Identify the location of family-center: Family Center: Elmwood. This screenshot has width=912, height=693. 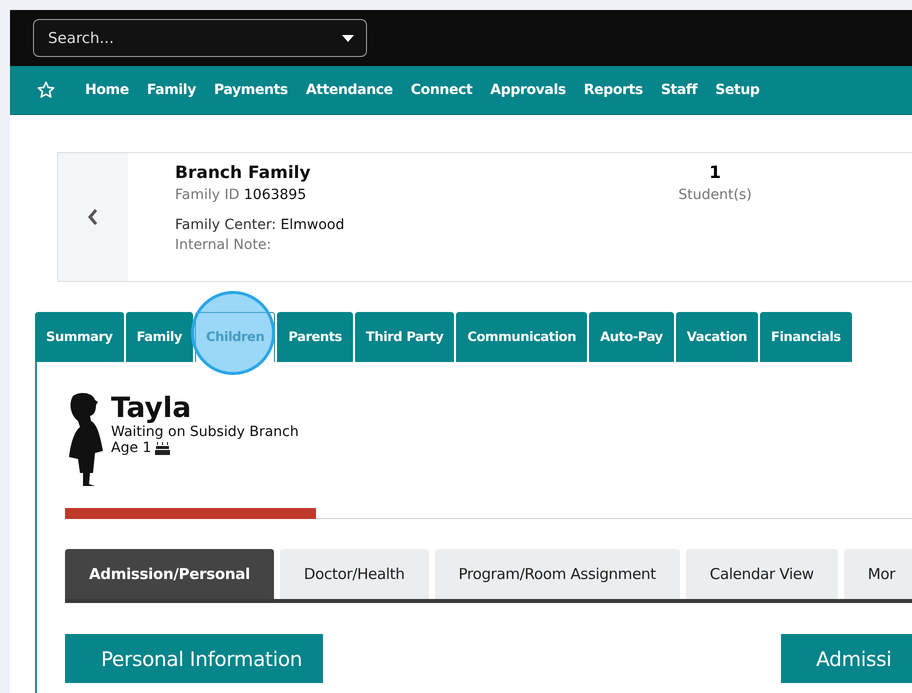
(260, 225).